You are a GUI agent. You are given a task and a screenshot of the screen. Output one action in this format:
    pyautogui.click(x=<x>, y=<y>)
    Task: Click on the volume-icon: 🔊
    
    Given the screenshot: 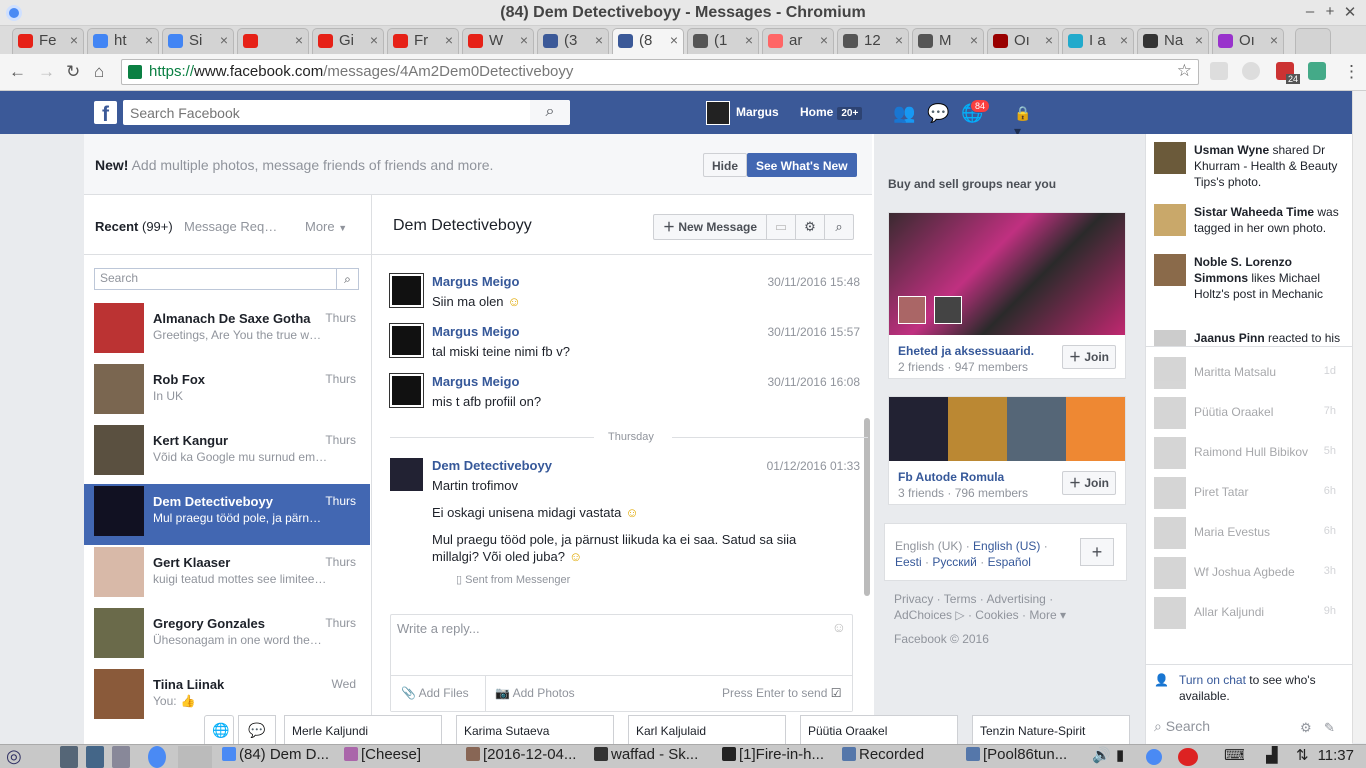 What is the action you would take?
    pyautogui.click(x=1102, y=757)
    